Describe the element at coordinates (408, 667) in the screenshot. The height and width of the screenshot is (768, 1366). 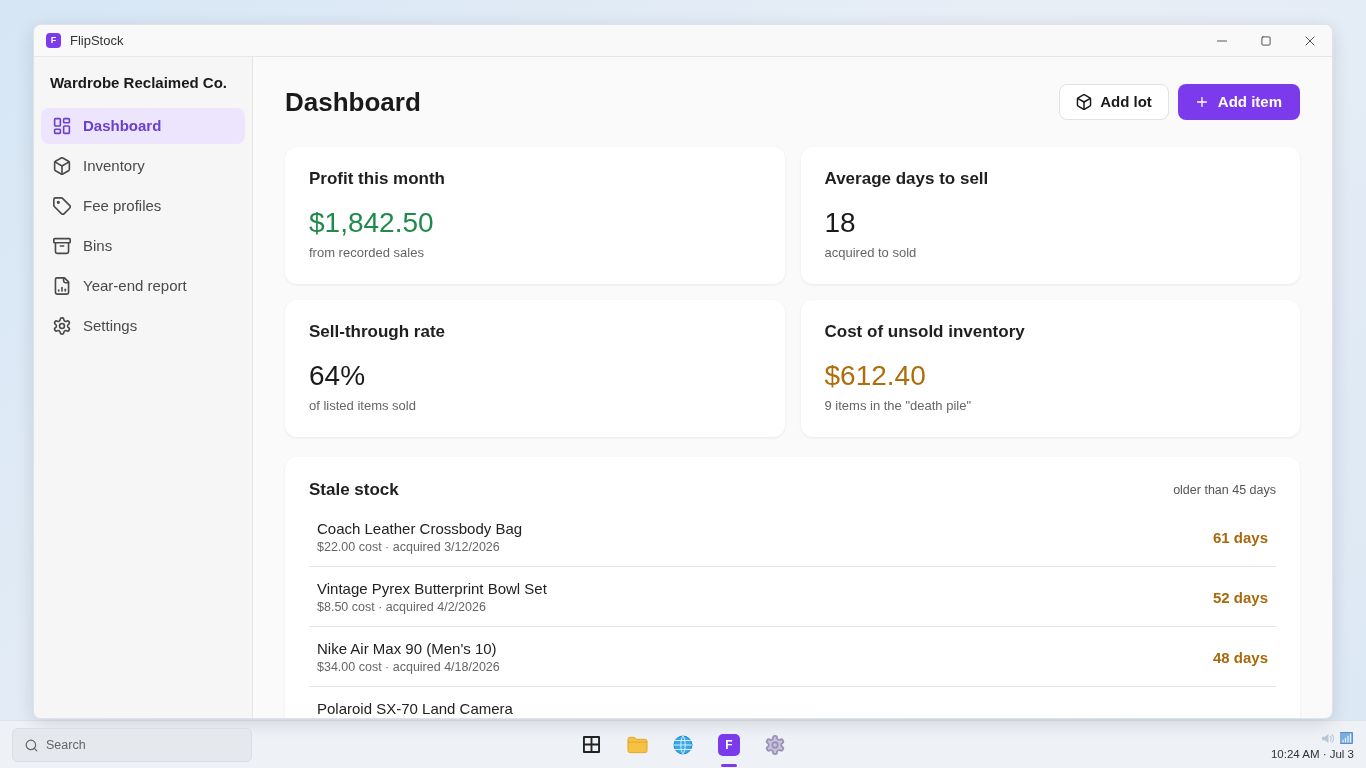
I see `item-details: $34.00 cost · acquired 4/18/2026` at that location.